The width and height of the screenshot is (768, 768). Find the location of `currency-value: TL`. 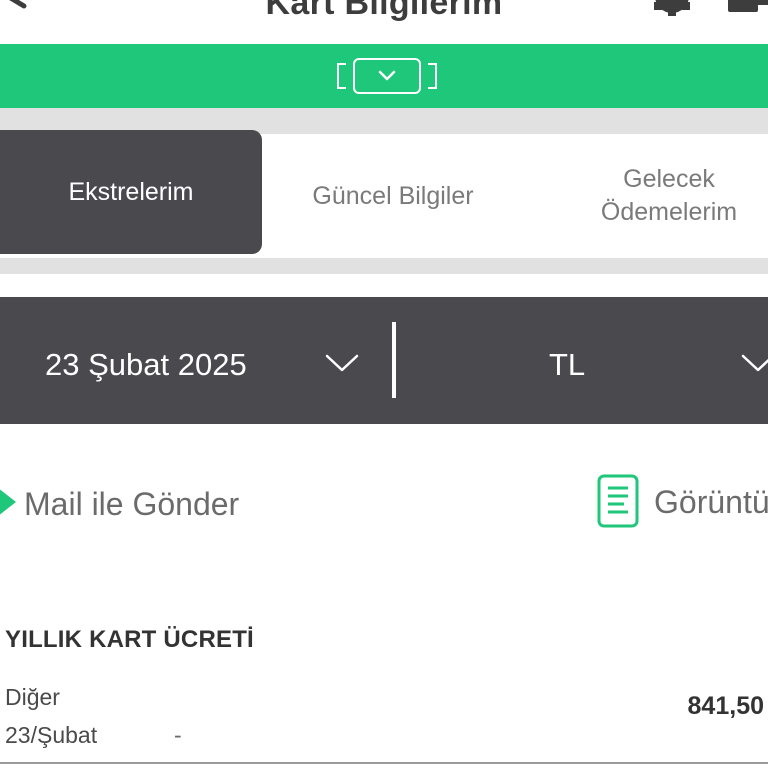

currency-value: TL is located at coordinates (567, 364).